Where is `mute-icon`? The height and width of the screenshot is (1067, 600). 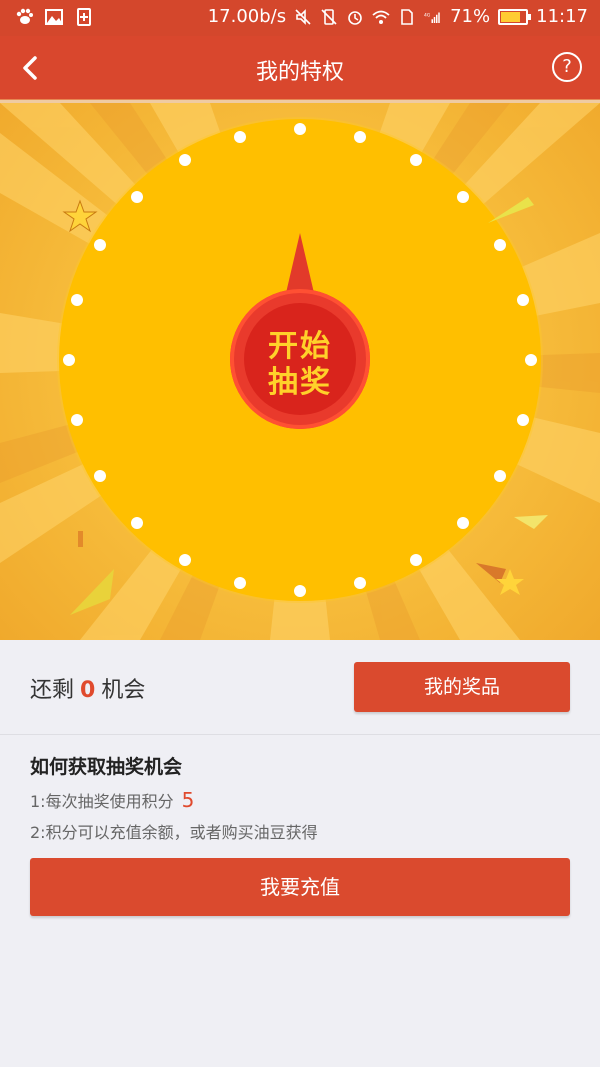
mute-icon is located at coordinates (303, 16).